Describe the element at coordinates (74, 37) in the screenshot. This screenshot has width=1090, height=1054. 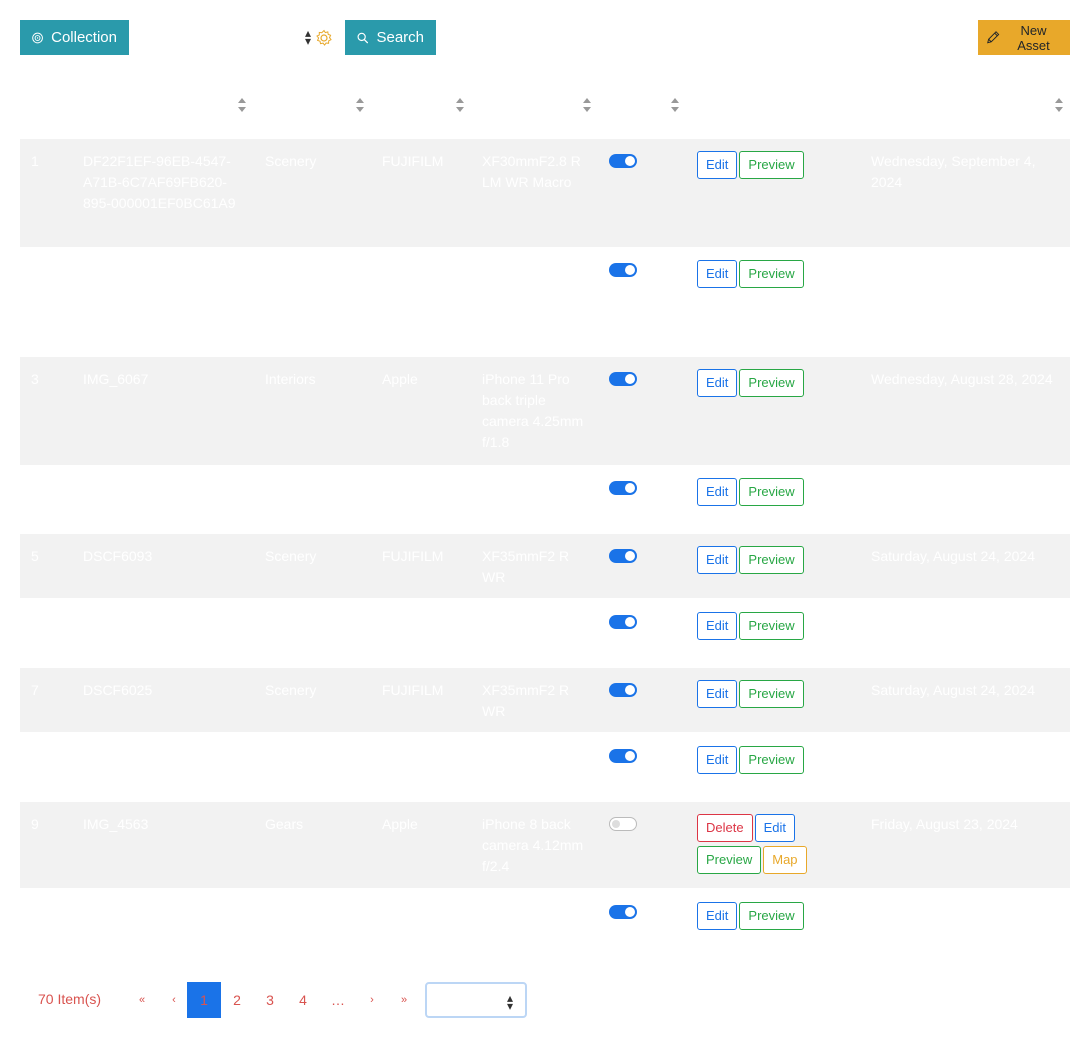
I see `collection-button: Collection` at that location.